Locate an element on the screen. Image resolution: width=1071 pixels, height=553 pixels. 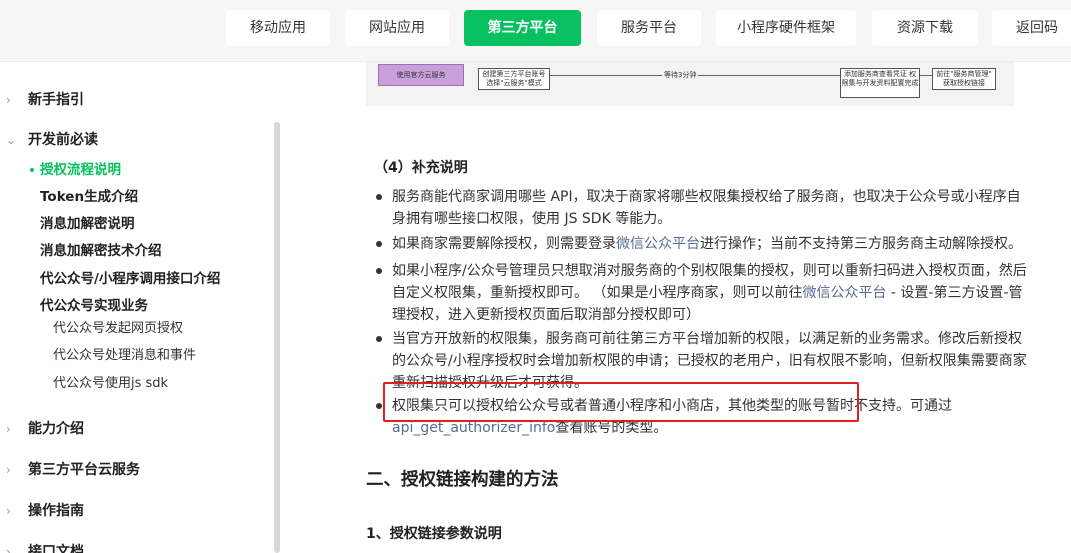
text-segment: 如果商家需要解除授权，则需要登录 is located at coordinates (504, 244).